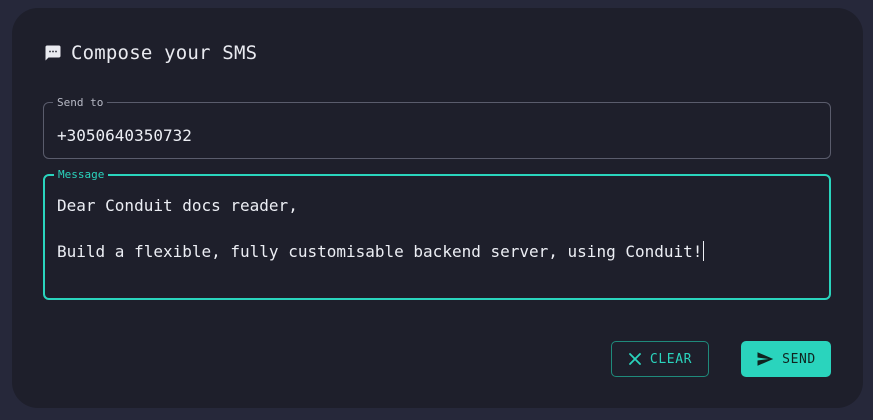 The image size is (873, 420). What do you see at coordinates (799, 359) in the screenshot?
I see `send-button-label: SEND` at bounding box center [799, 359].